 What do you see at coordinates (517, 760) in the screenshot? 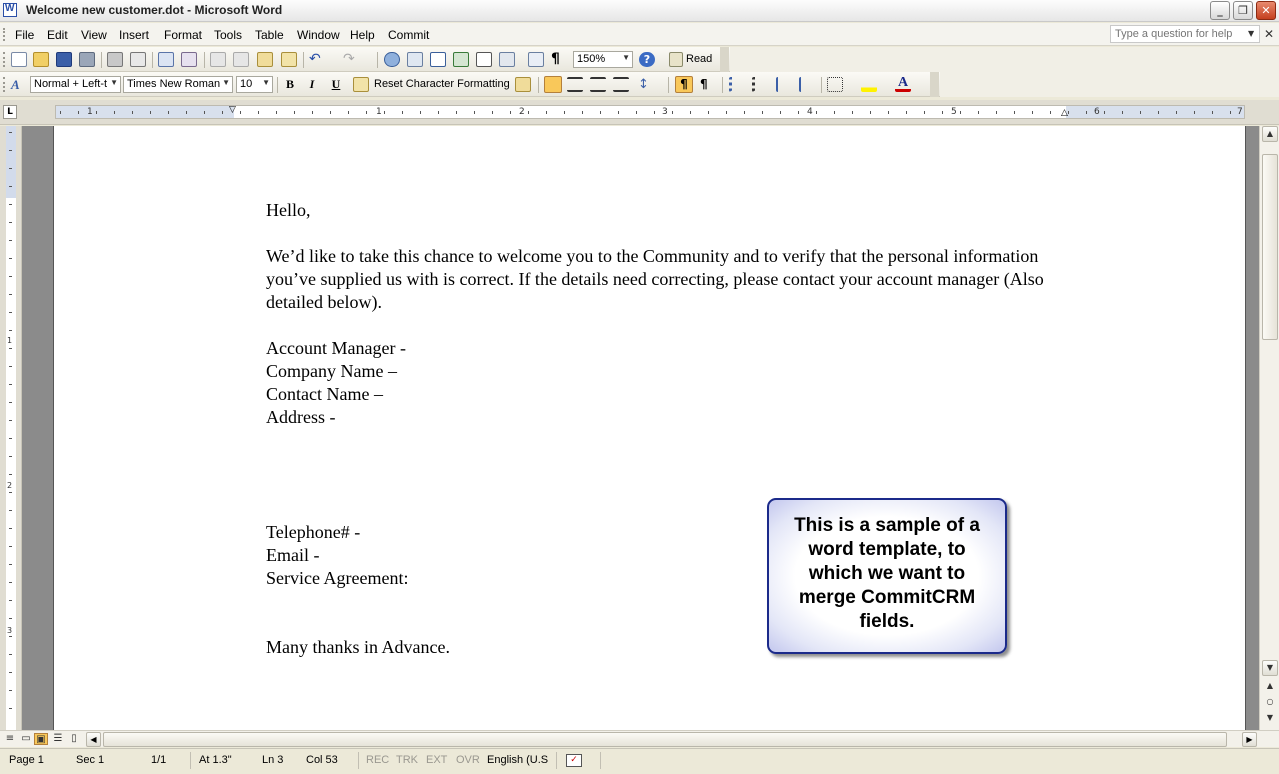
I see `status-language: English (U.S` at bounding box center [517, 760].